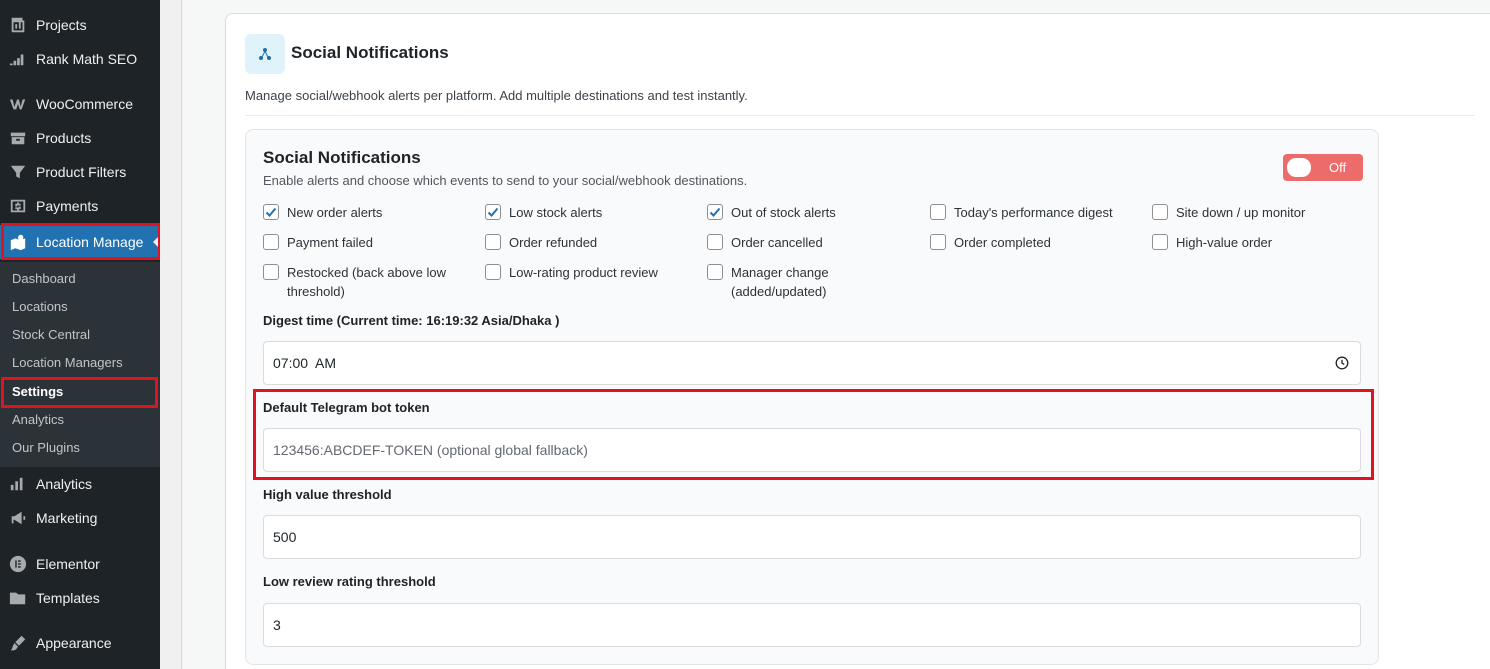  What do you see at coordinates (18, 242) in the screenshot?
I see `location-icon` at bounding box center [18, 242].